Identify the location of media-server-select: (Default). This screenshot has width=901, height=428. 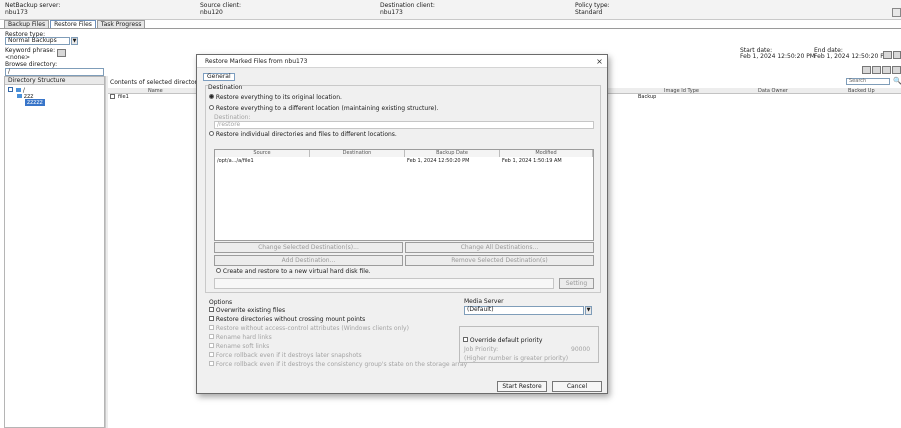
(524, 310).